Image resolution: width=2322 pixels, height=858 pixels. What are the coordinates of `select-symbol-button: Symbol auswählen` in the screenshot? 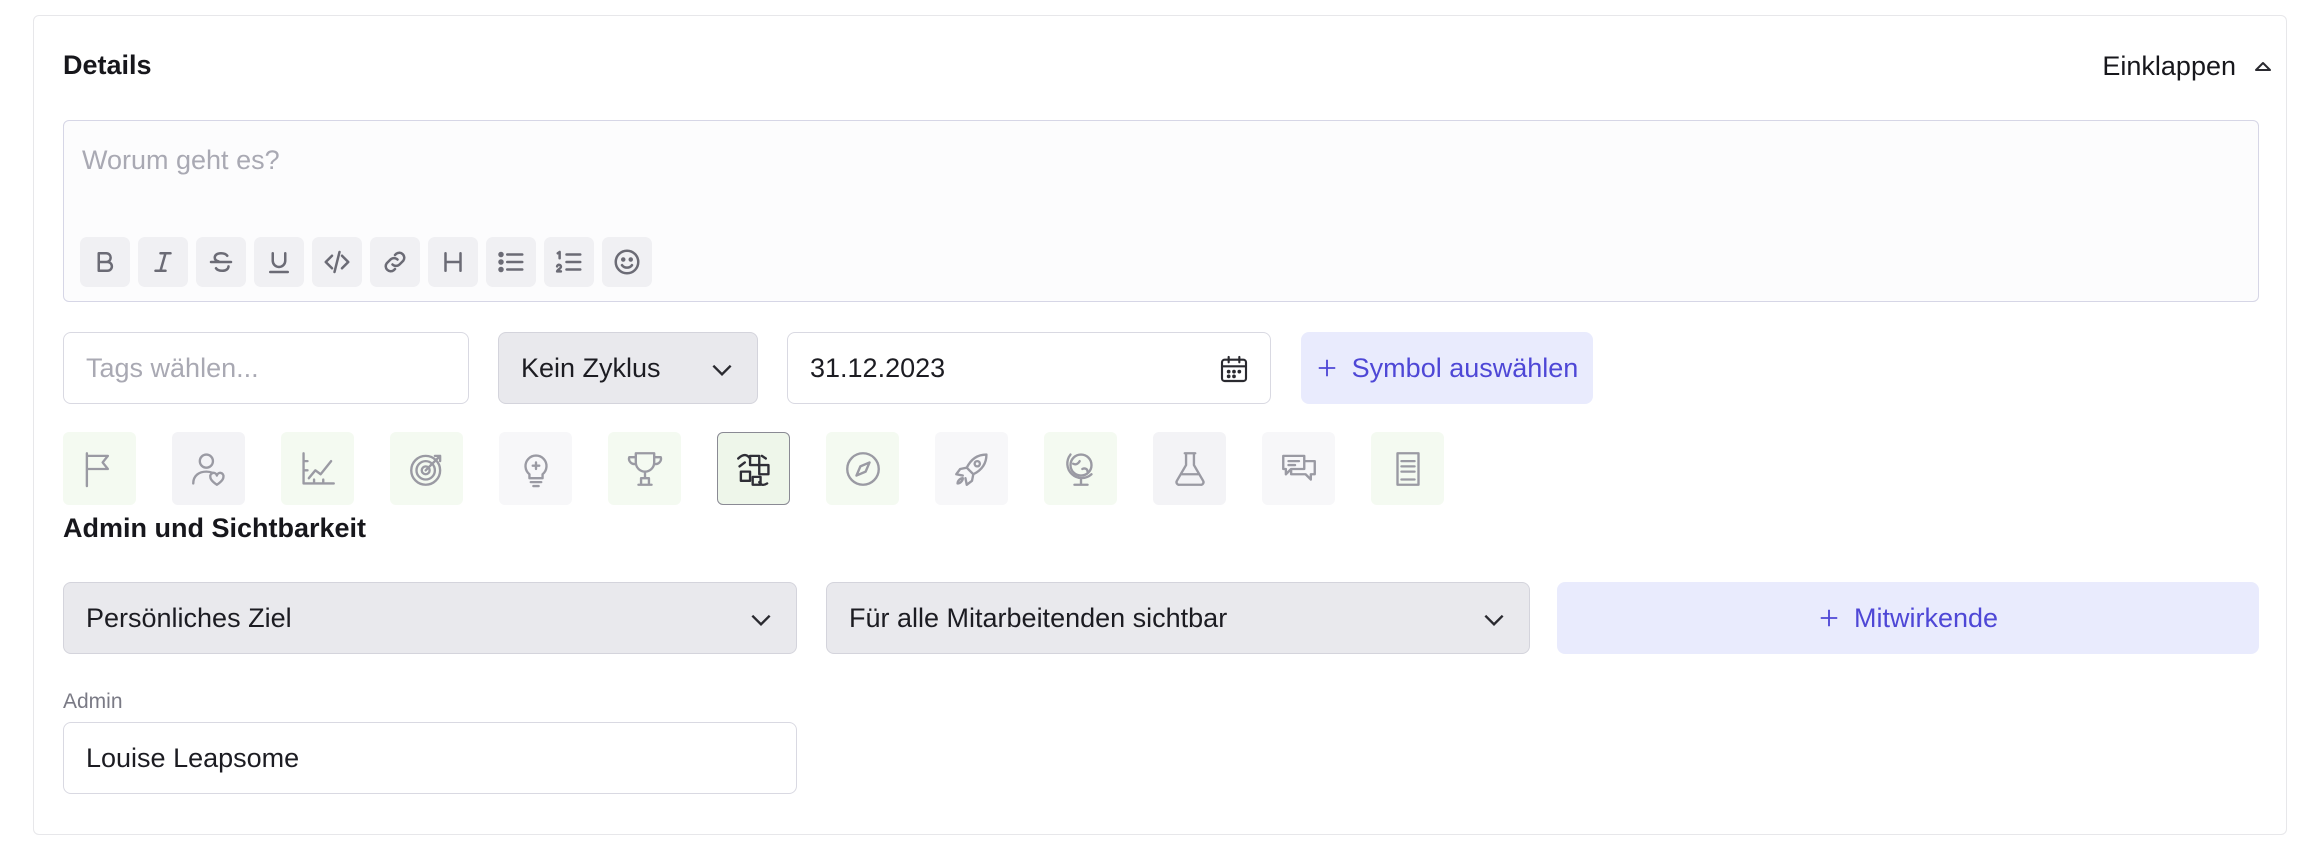 It's located at (1447, 368).